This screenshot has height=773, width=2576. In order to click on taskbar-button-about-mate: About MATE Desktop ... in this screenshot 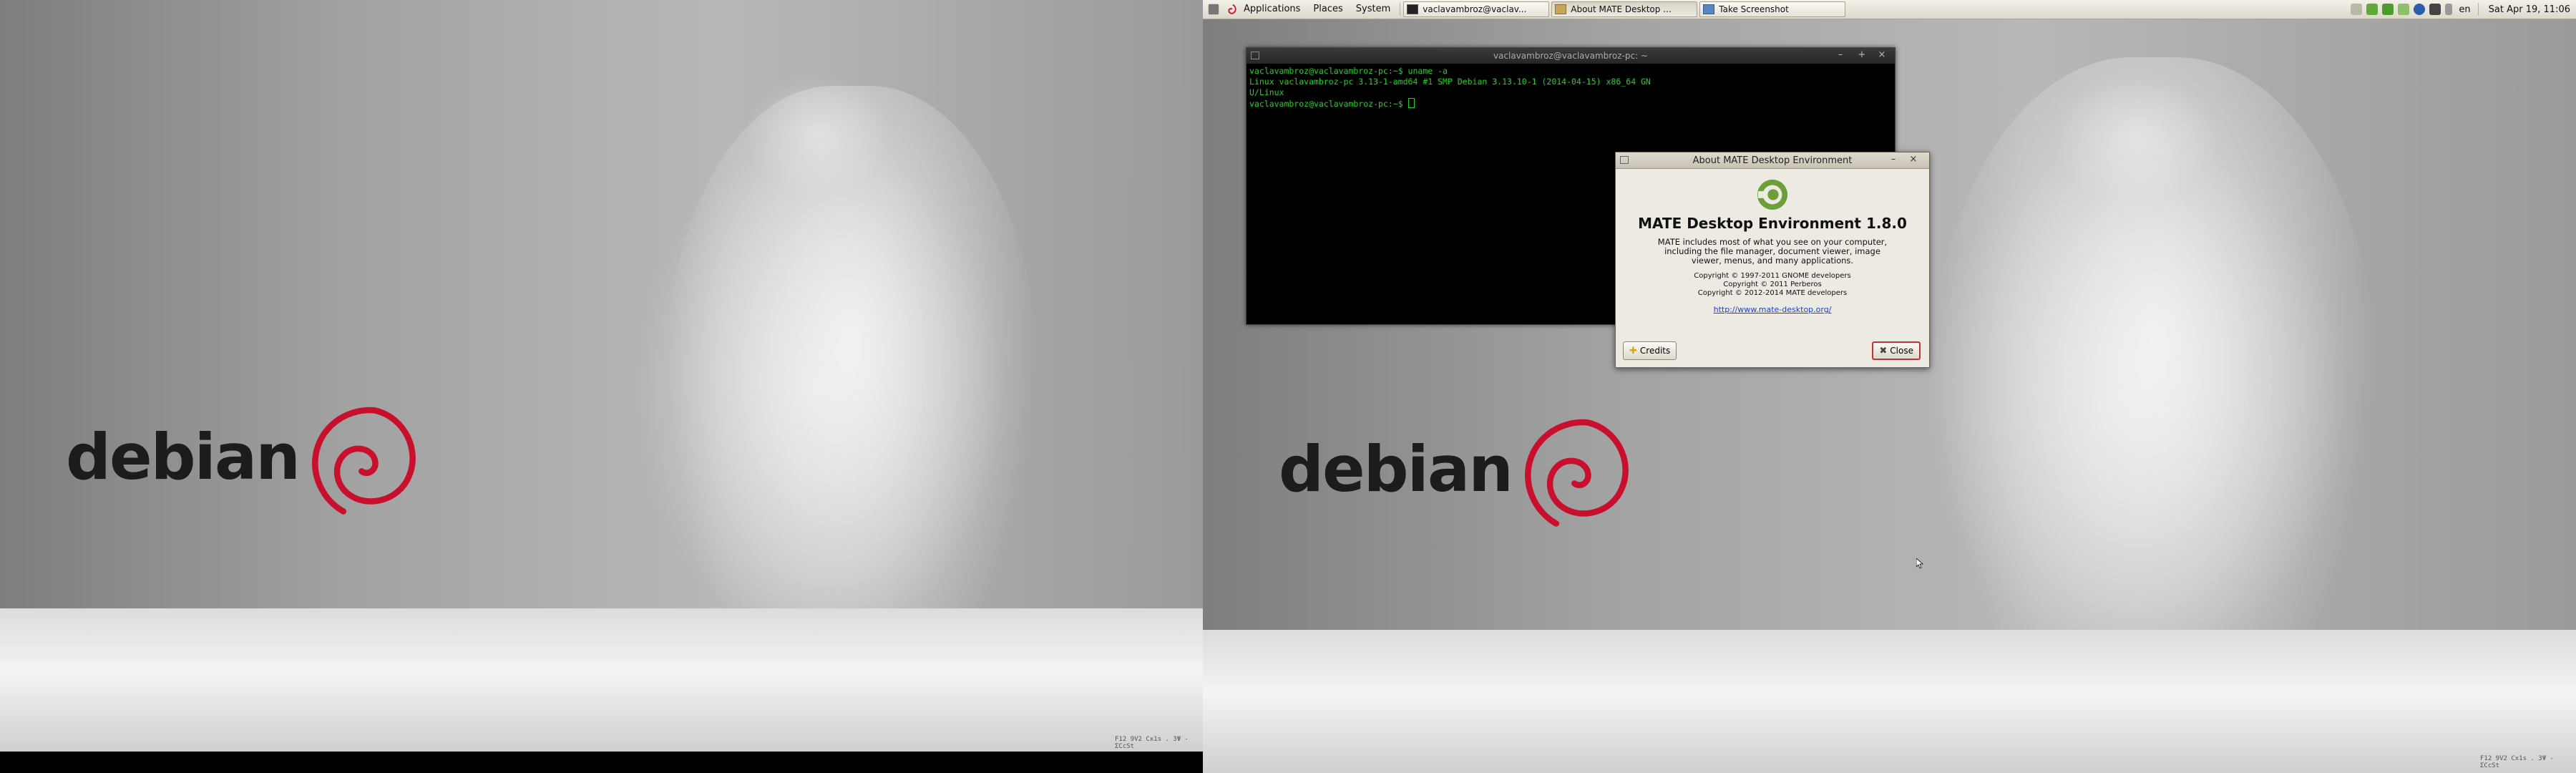, I will do `click(1624, 9)`.